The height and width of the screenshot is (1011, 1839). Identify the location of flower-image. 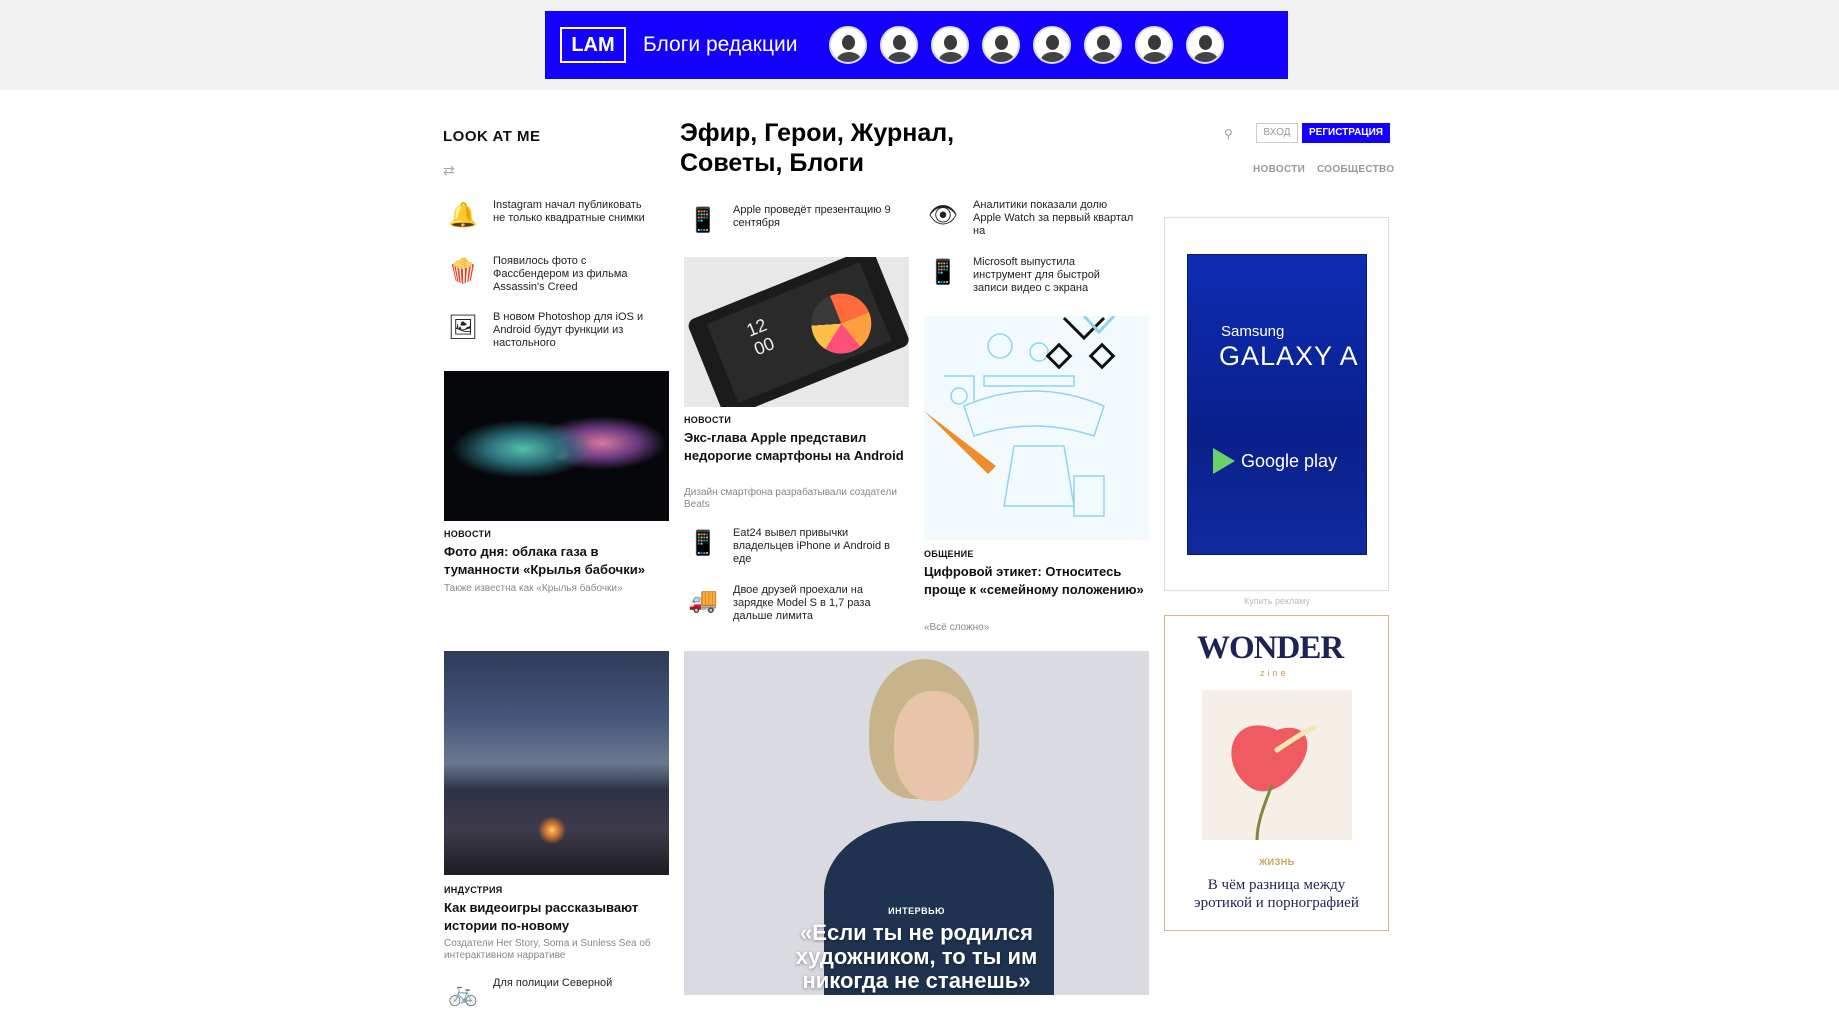
(1277, 765).